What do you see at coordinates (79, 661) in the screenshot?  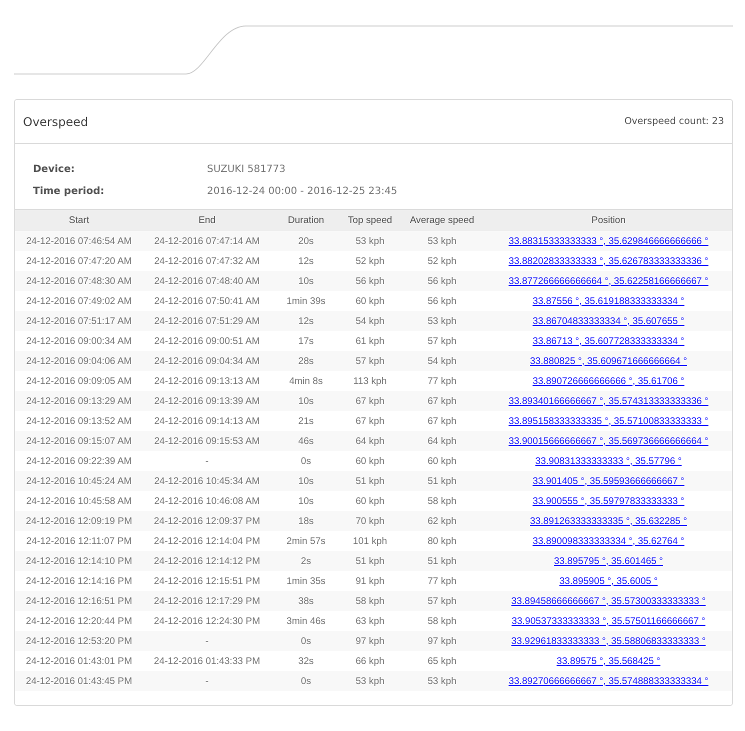 I see `table-cell: 24-12-2016 01:43:01 PM` at bounding box center [79, 661].